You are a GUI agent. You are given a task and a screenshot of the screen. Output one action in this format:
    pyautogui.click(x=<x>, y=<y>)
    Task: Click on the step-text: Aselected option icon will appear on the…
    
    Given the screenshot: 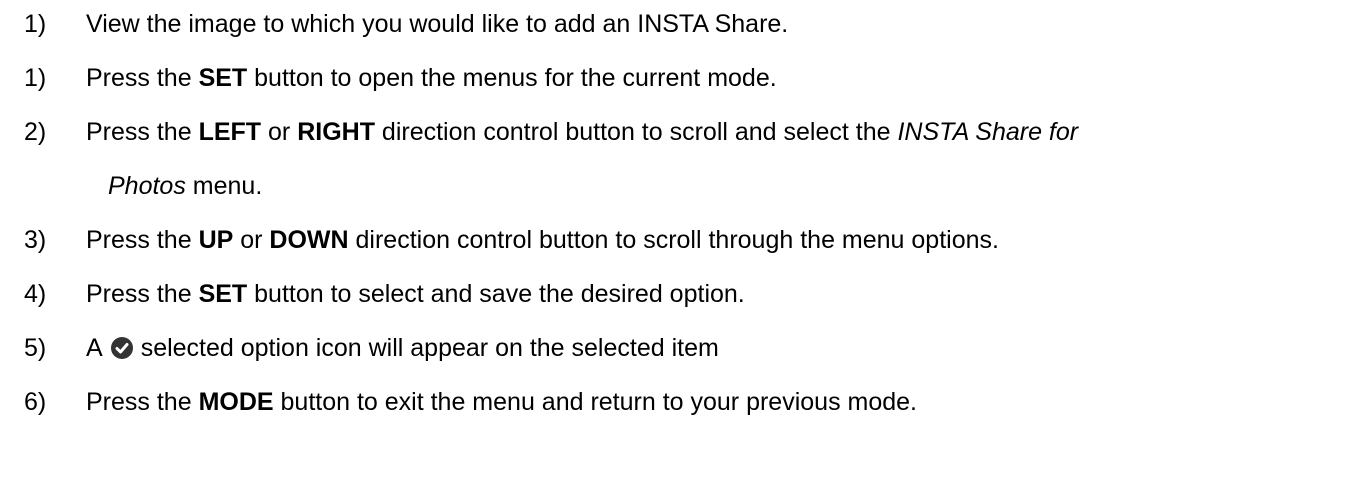 What is the action you would take?
    pyautogui.click(x=402, y=348)
    